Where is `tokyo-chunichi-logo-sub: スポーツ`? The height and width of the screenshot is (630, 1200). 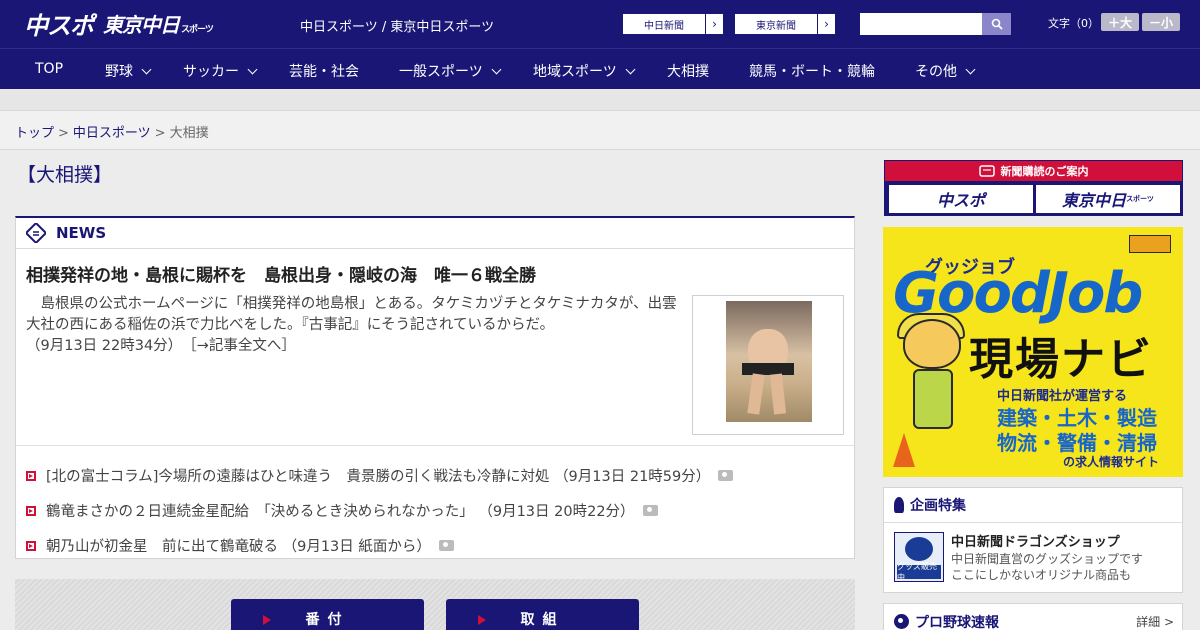 tokyo-chunichi-logo-sub: スポーツ is located at coordinates (197, 29).